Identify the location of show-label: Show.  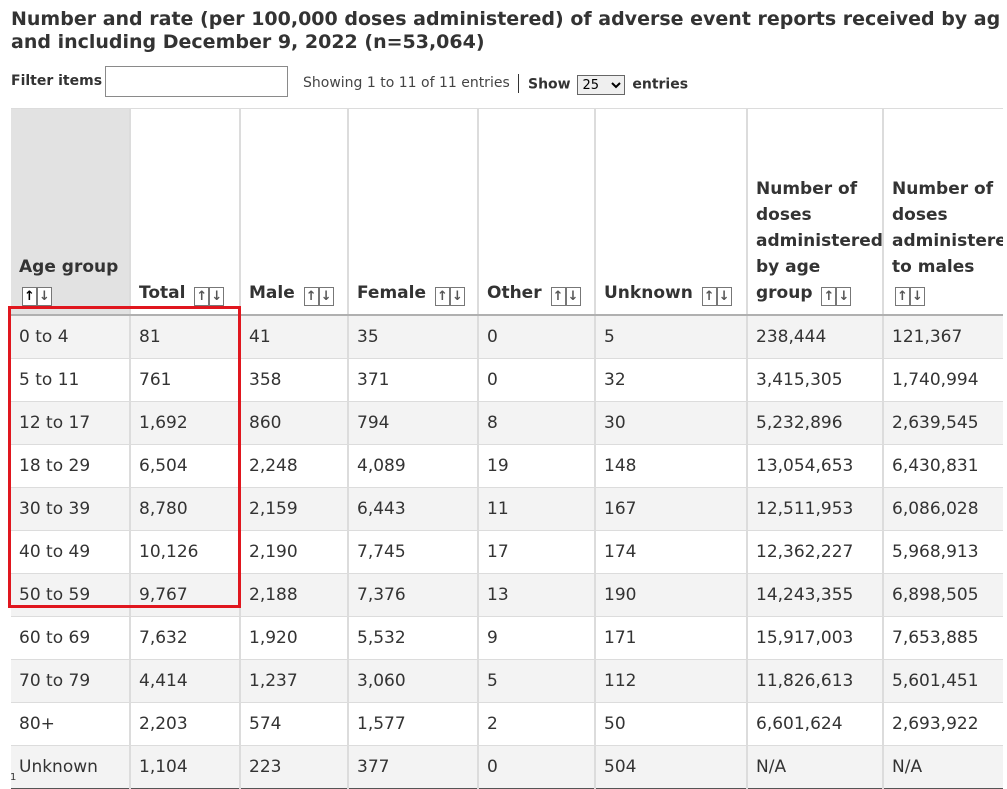
(549, 84).